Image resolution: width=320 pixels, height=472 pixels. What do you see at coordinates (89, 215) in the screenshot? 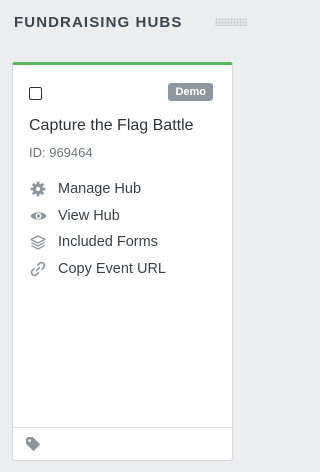
I see `view-hub-label: View Hub` at bounding box center [89, 215].